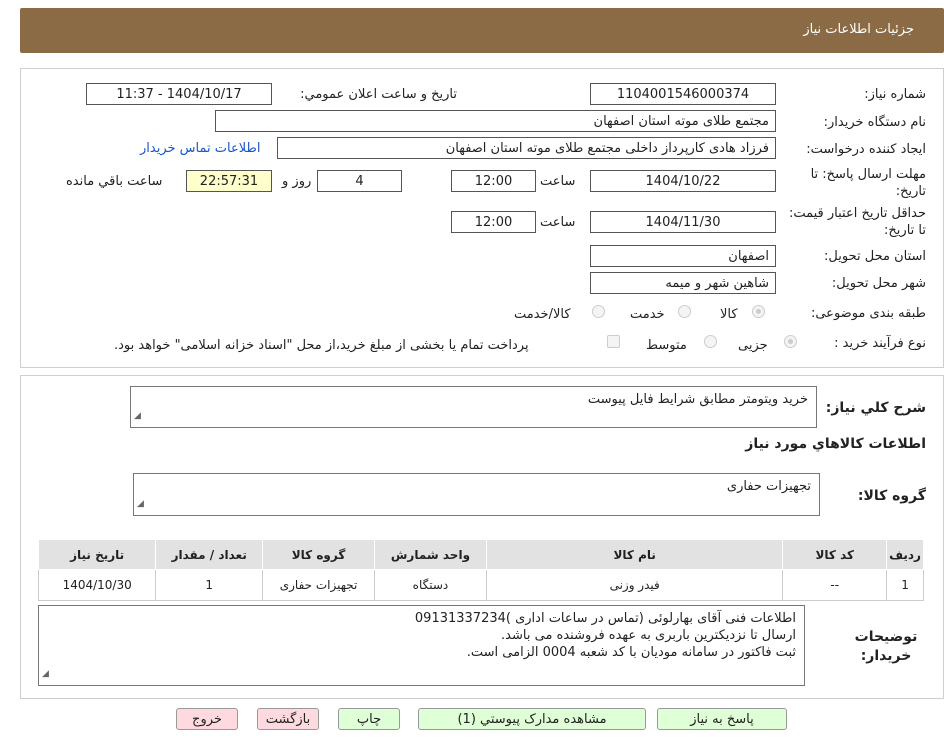  What do you see at coordinates (683, 283) in the screenshot?
I see `city-field: شاهین شهر و میمه` at bounding box center [683, 283].